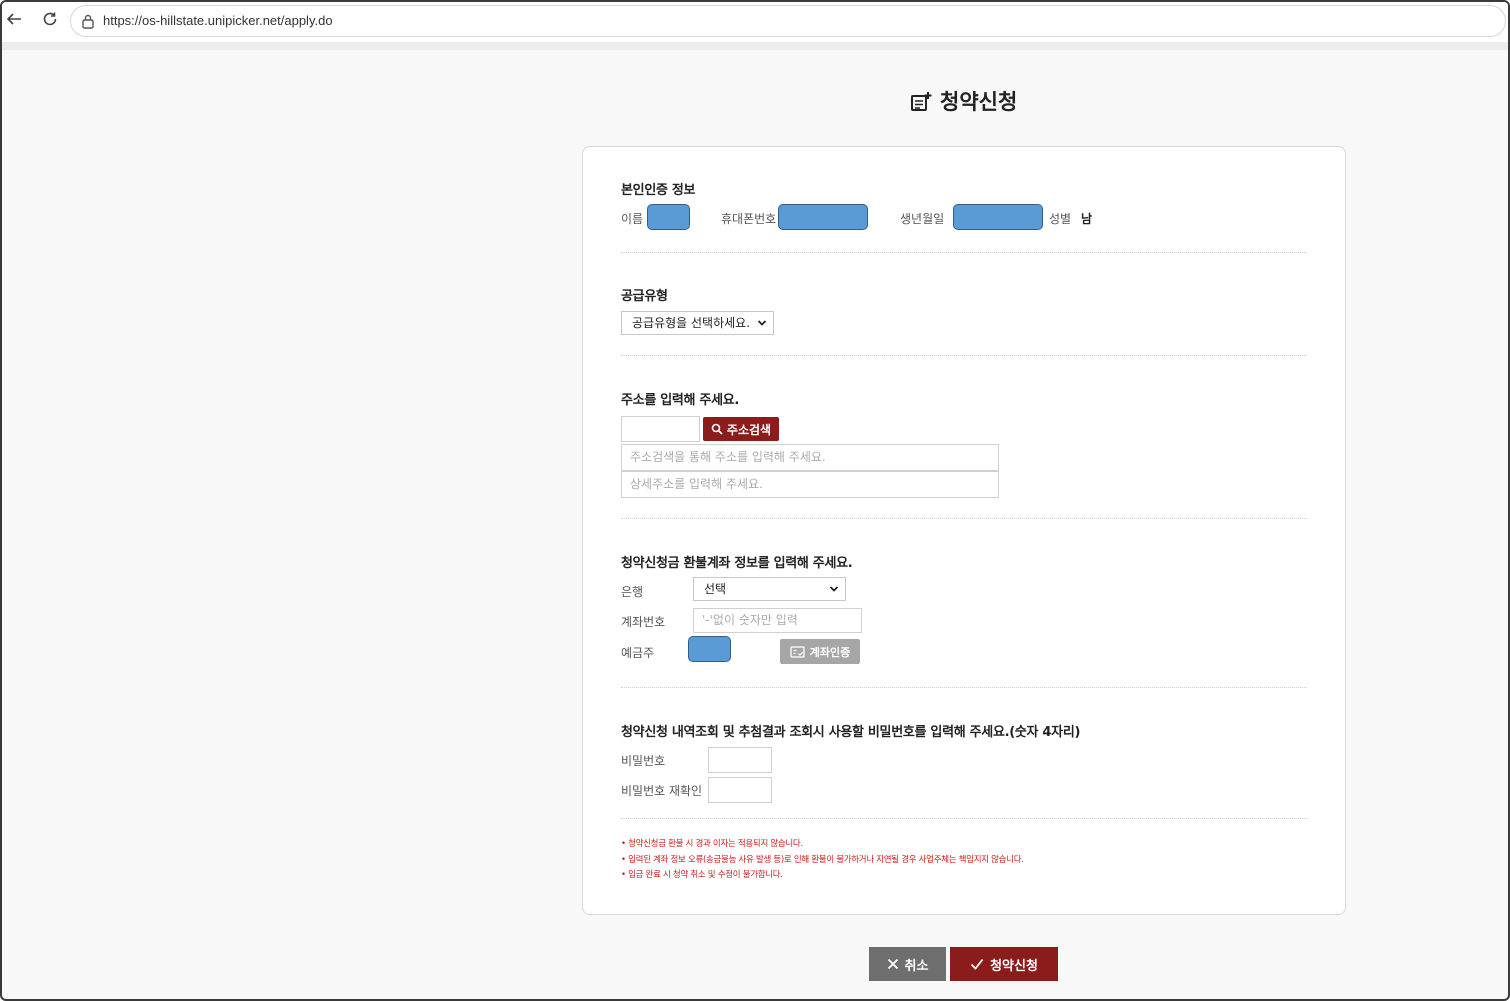 This screenshot has height=1001, width=1510. What do you see at coordinates (712, 844) in the screenshot?
I see `notice-item: • 청약신청금 환불 시 경과 이자는 적용되지 않습니다.` at bounding box center [712, 844].